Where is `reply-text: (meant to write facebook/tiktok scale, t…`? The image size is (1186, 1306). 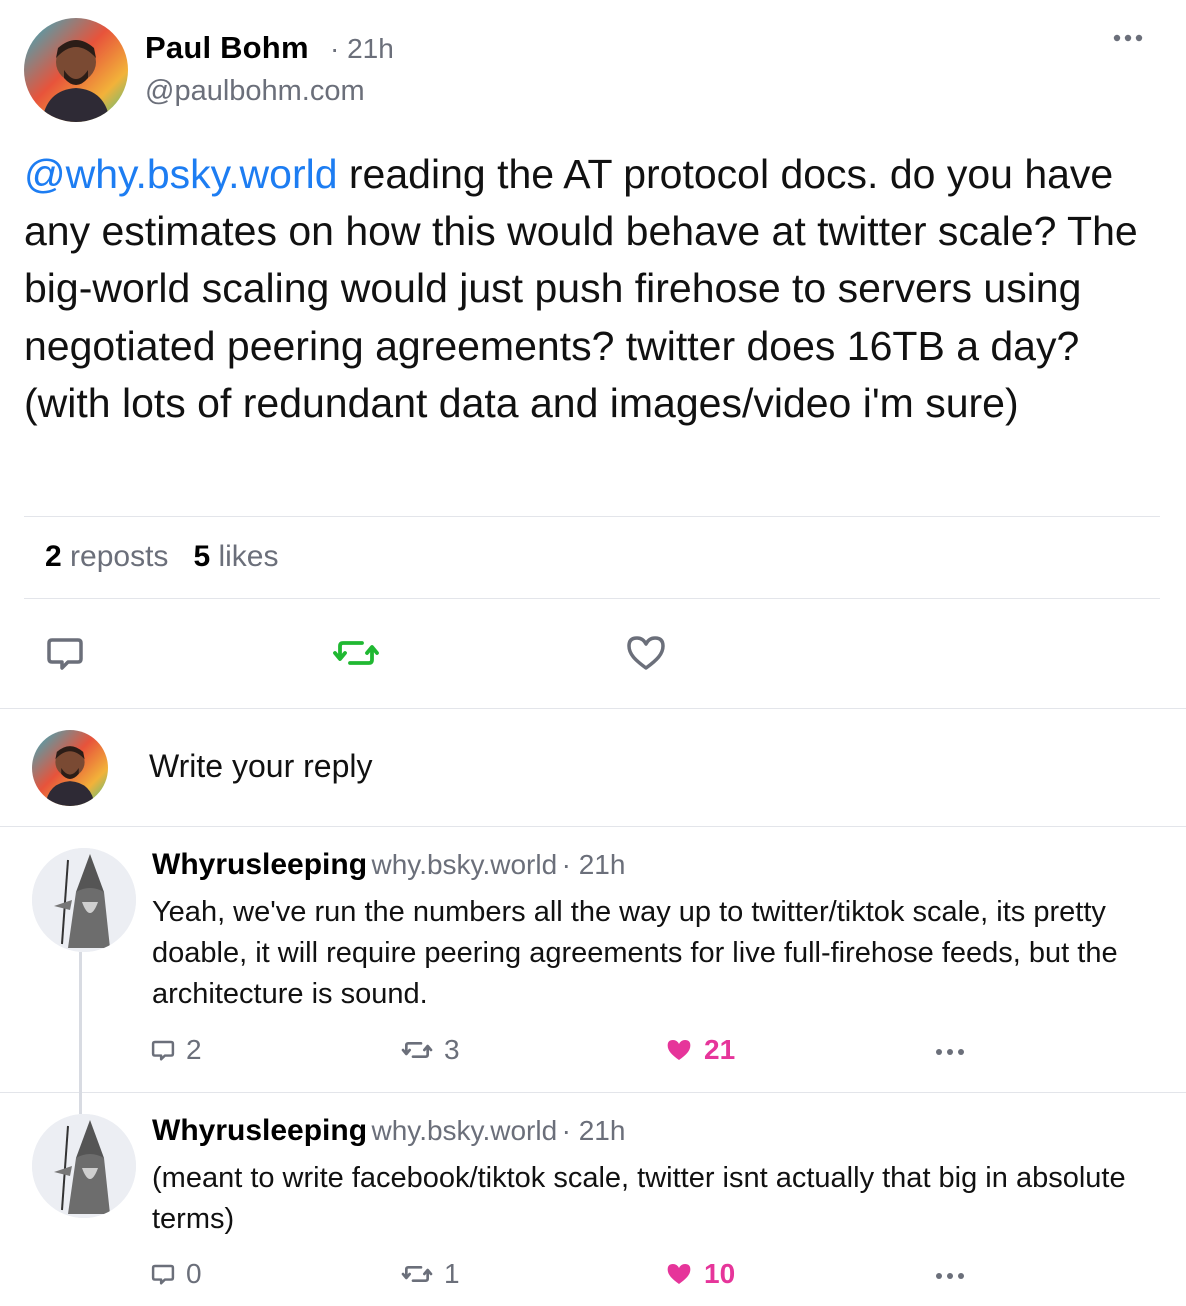 reply-text: (meant to write facebook/tiktok scale, t… is located at coordinates (639, 1198).